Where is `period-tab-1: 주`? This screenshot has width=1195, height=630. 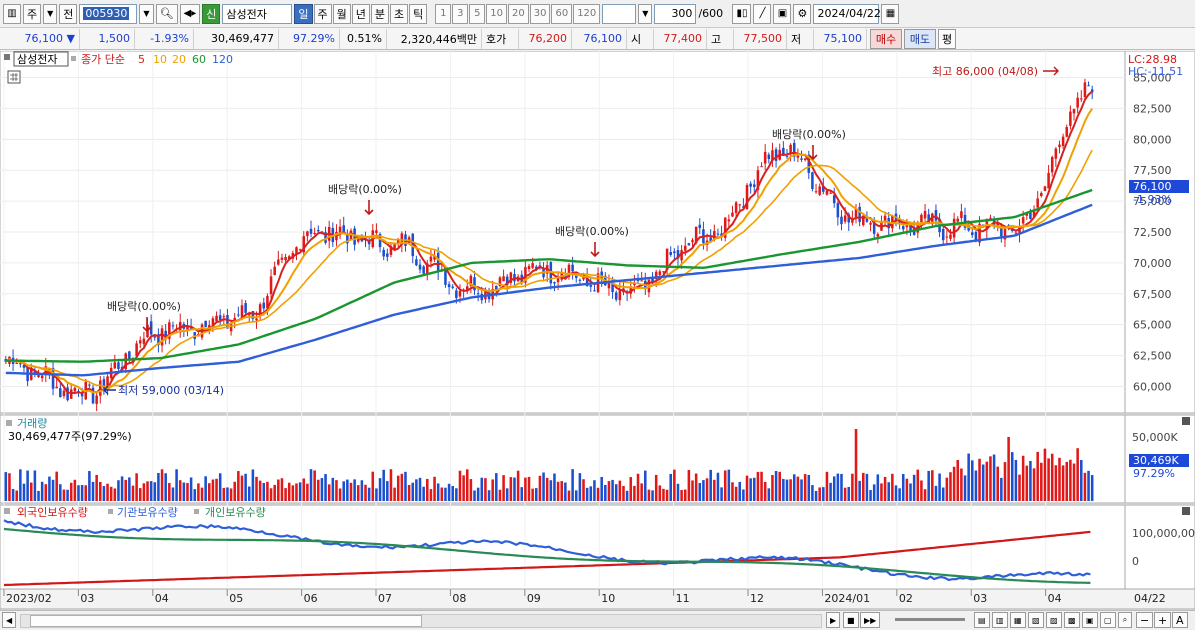
period-tab-1: 주 is located at coordinates (322, 13).